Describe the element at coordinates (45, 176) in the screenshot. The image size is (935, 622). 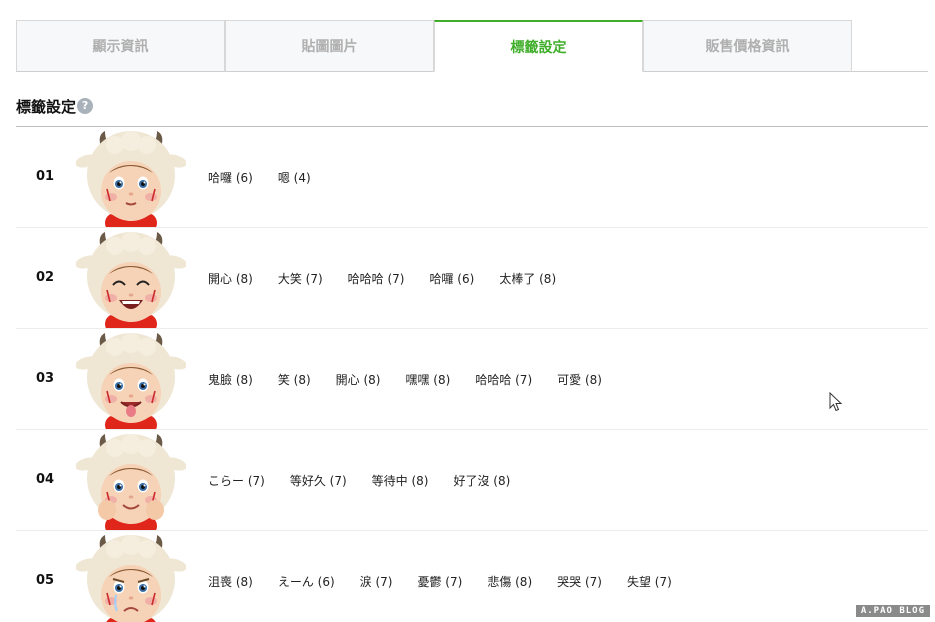
I see `sticker-number: 01` at that location.